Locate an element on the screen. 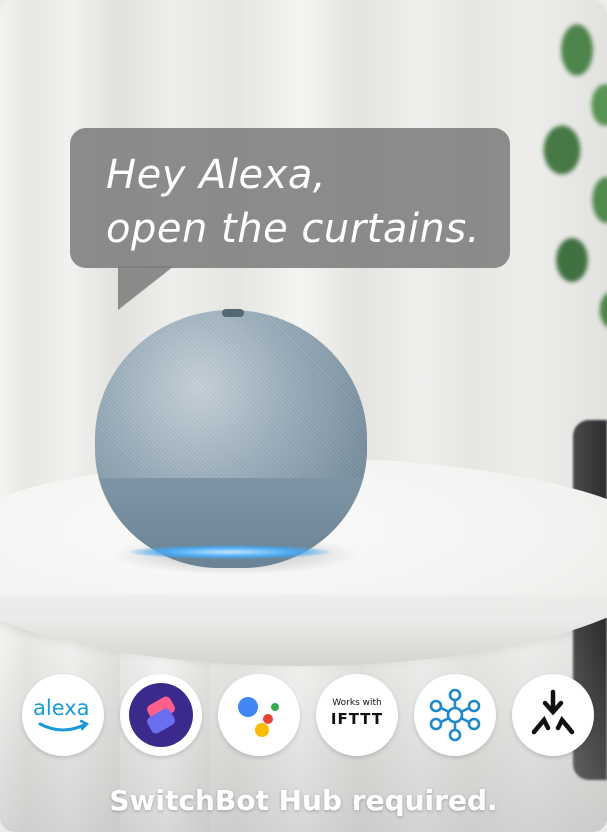 The width and height of the screenshot is (607, 832). matter-icon is located at coordinates (553, 715).